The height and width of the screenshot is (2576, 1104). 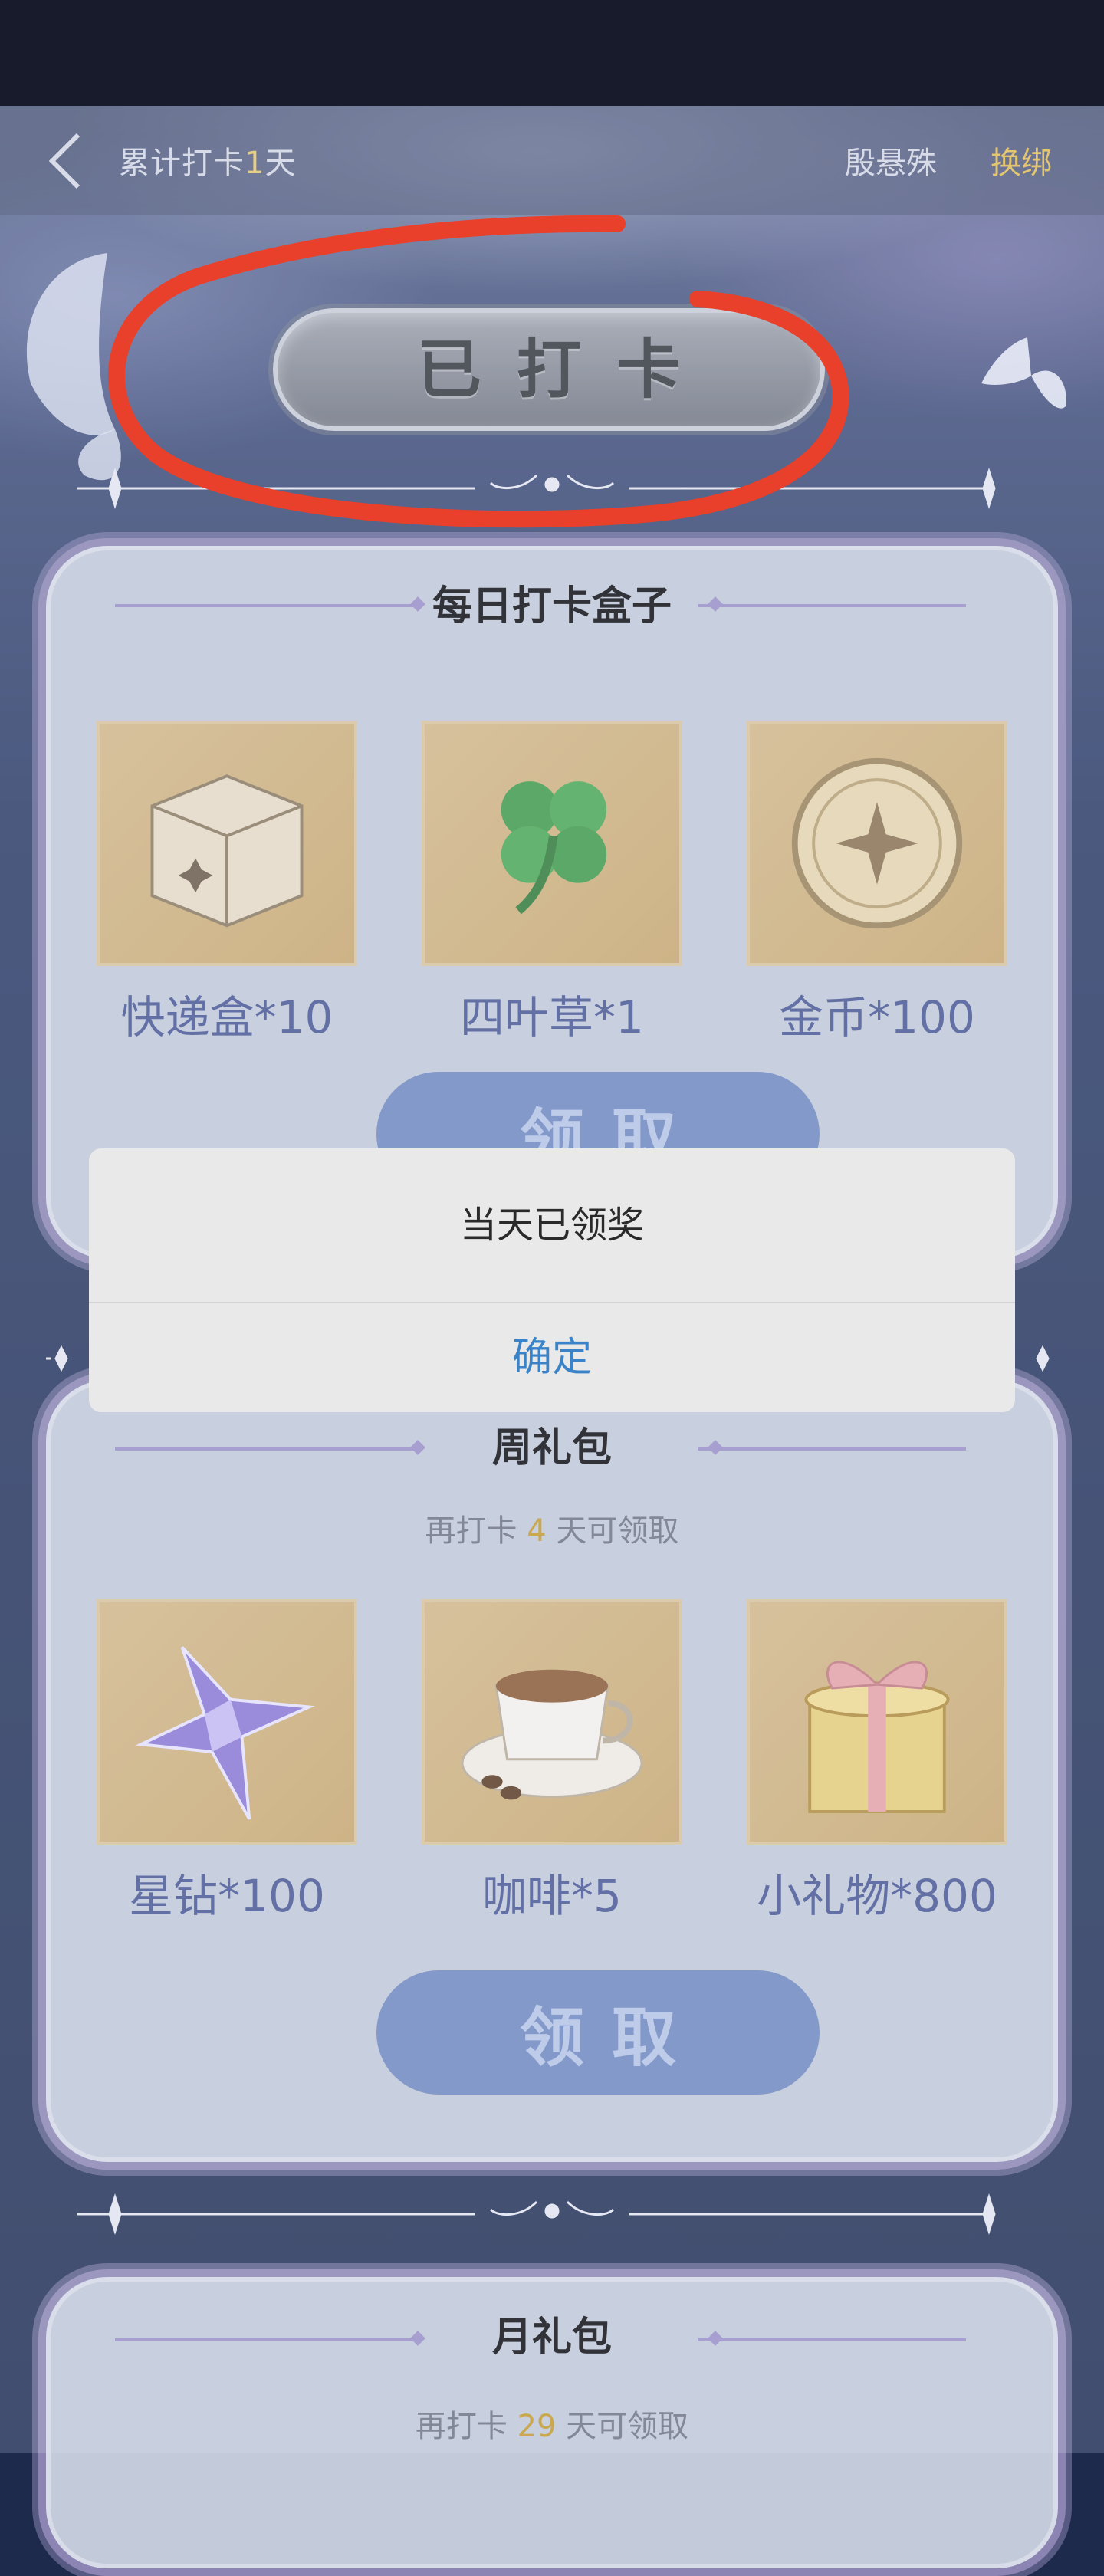 What do you see at coordinates (552, 53) in the screenshot?
I see `status-bar` at bounding box center [552, 53].